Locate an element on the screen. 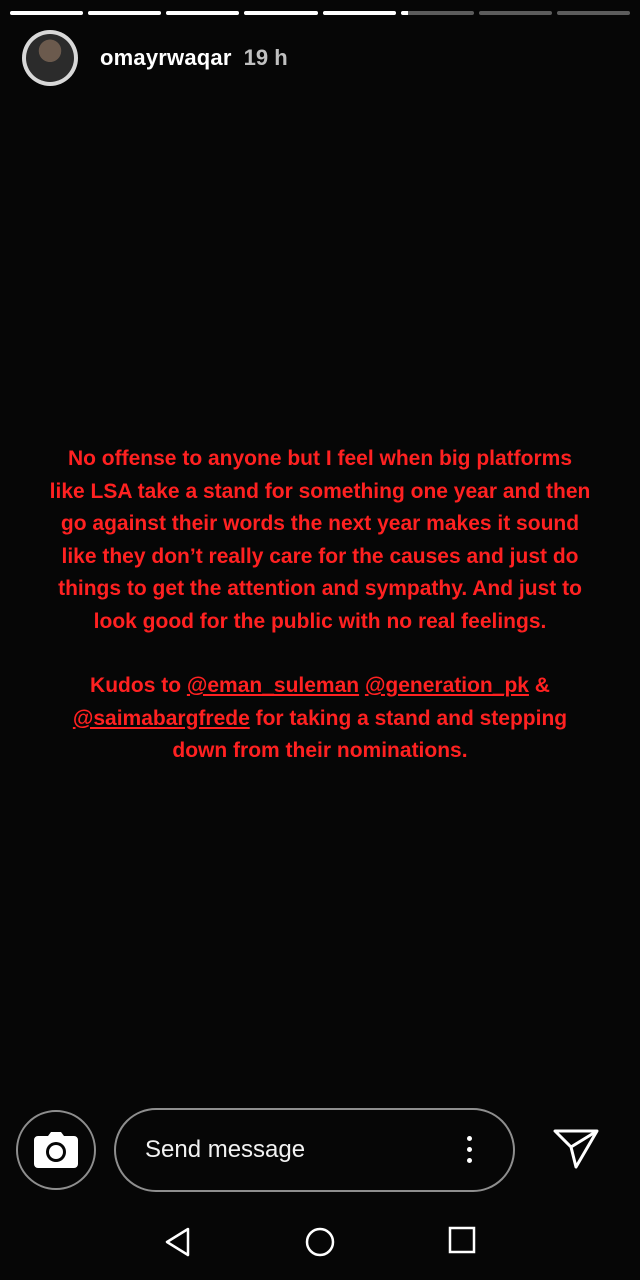 The height and width of the screenshot is (1280, 640). mention-eman-suleman: @eman_suleman is located at coordinates (273, 685).